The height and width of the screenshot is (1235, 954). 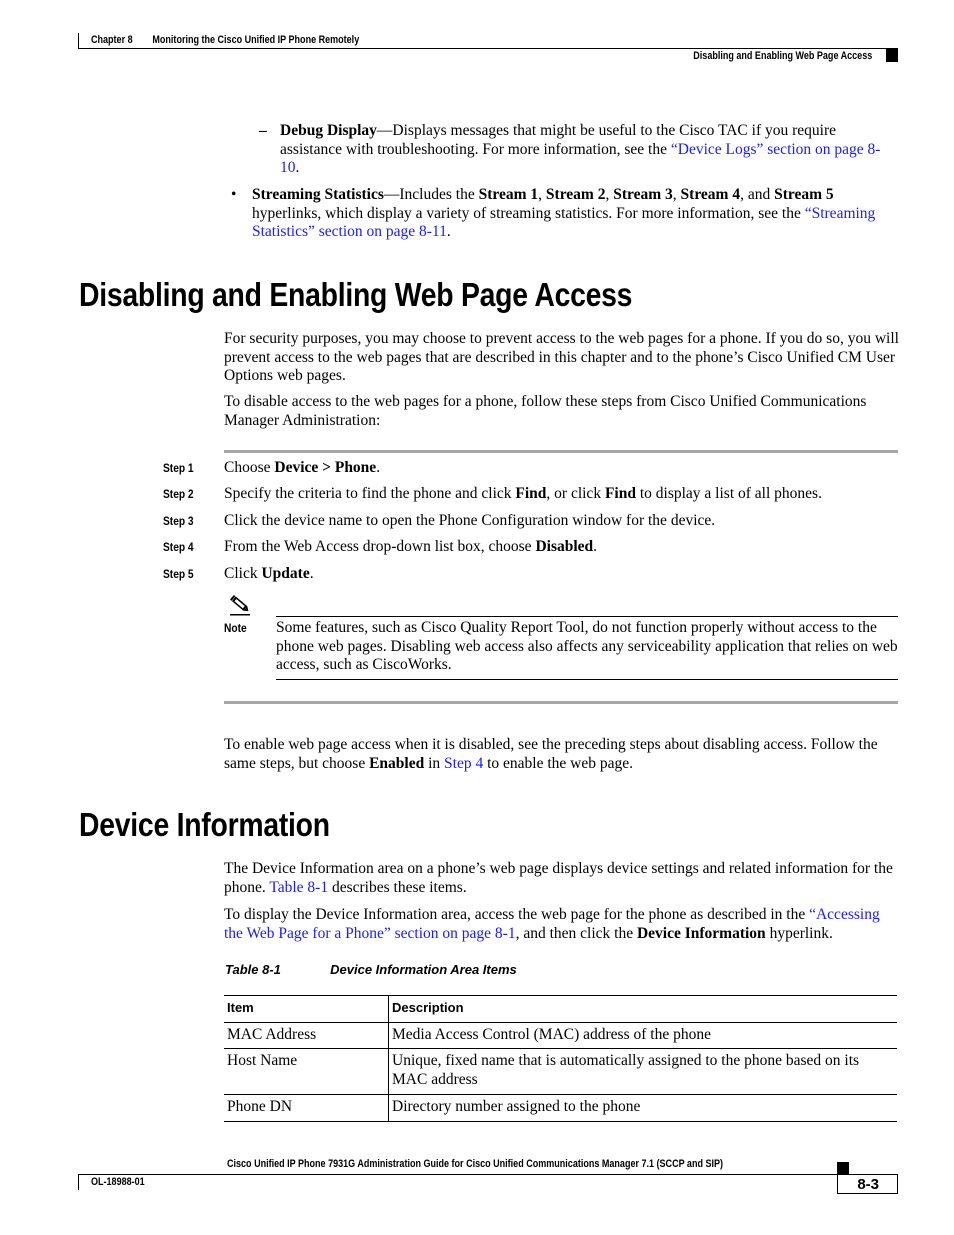 What do you see at coordinates (298, 887) in the screenshot?
I see `table-8-1-link: Table 8-1` at bounding box center [298, 887].